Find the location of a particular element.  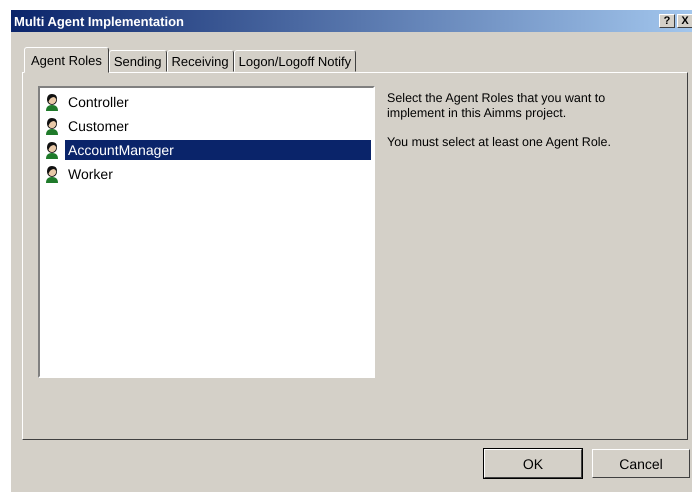

instruction-text: You must select at least one Agent Role. is located at coordinates (499, 142).